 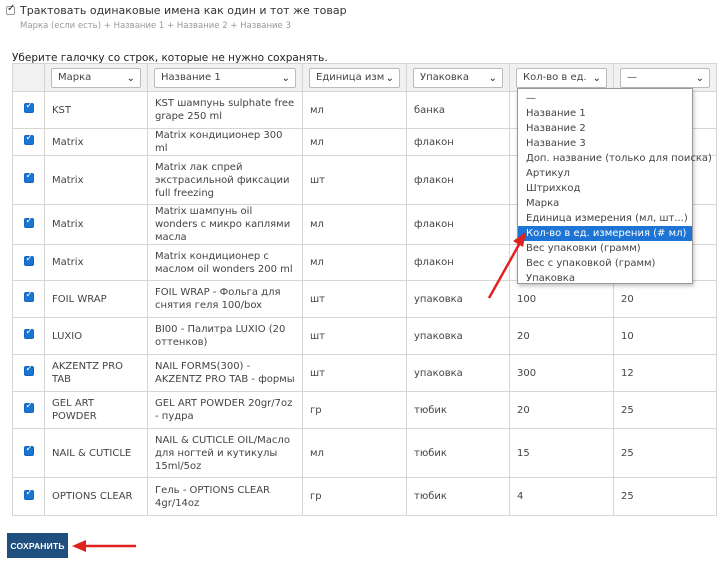 What do you see at coordinates (506, 265) in the screenshot?
I see `arrow-to-dropdown-option` at bounding box center [506, 265].